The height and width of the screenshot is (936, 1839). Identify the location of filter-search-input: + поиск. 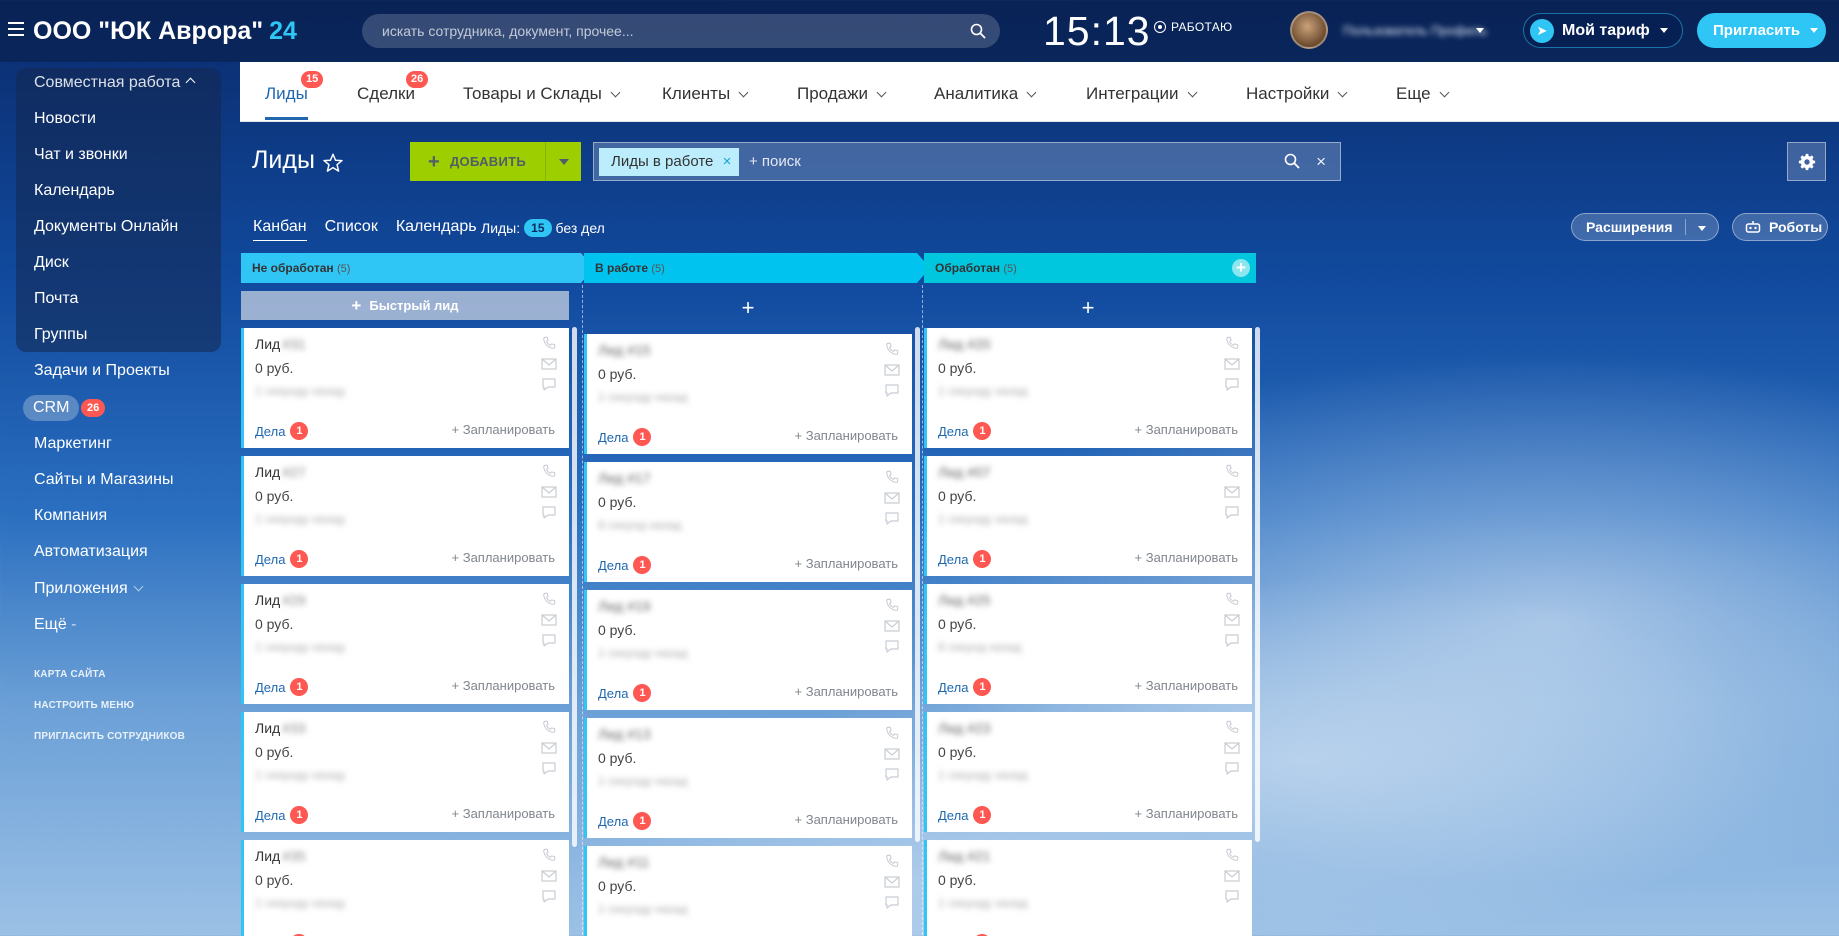
(775, 161).